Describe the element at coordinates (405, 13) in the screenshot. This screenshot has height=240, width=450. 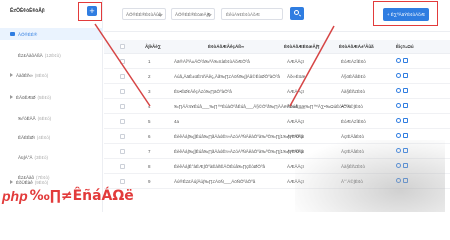
I see `highlight-box-add-question` at that location.